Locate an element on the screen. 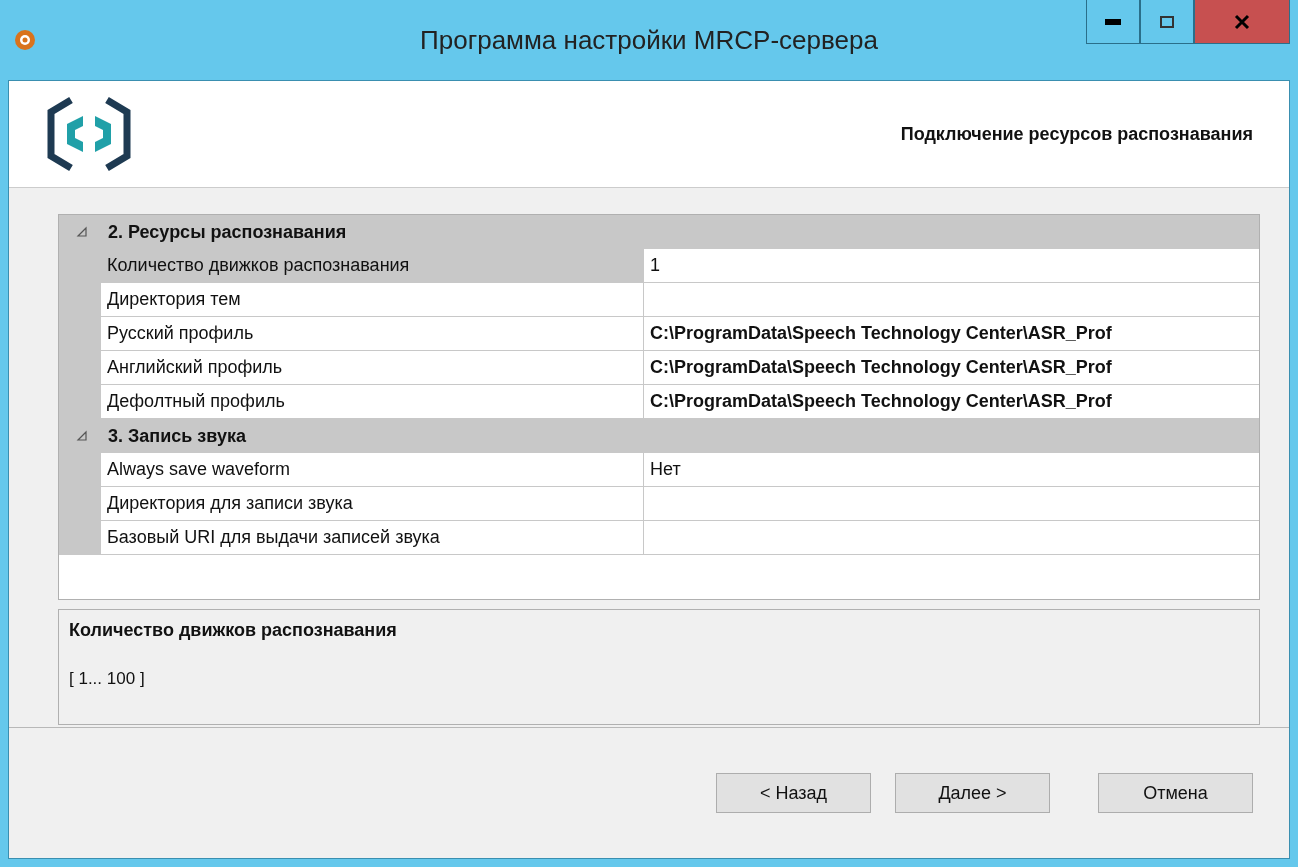 The width and height of the screenshot is (1298, 867). description-title: Количество движков распознавания is located at coordinates (233, 630).